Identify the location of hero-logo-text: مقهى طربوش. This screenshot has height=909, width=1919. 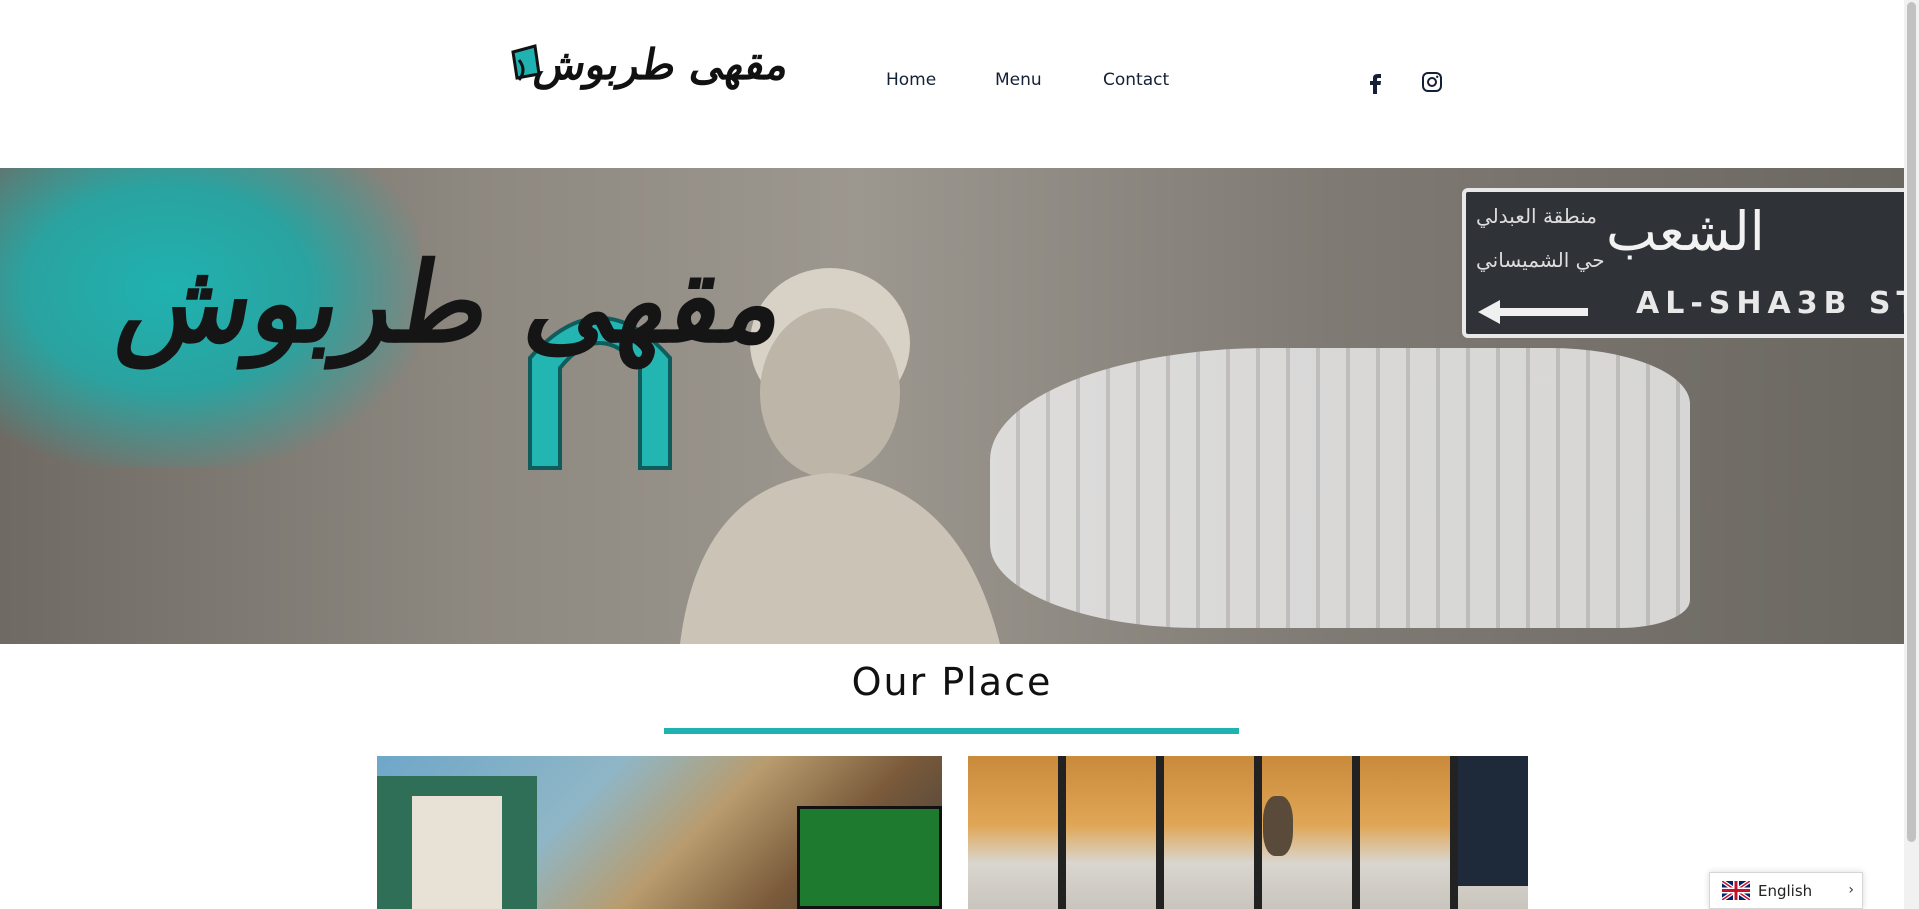
(452, 302).